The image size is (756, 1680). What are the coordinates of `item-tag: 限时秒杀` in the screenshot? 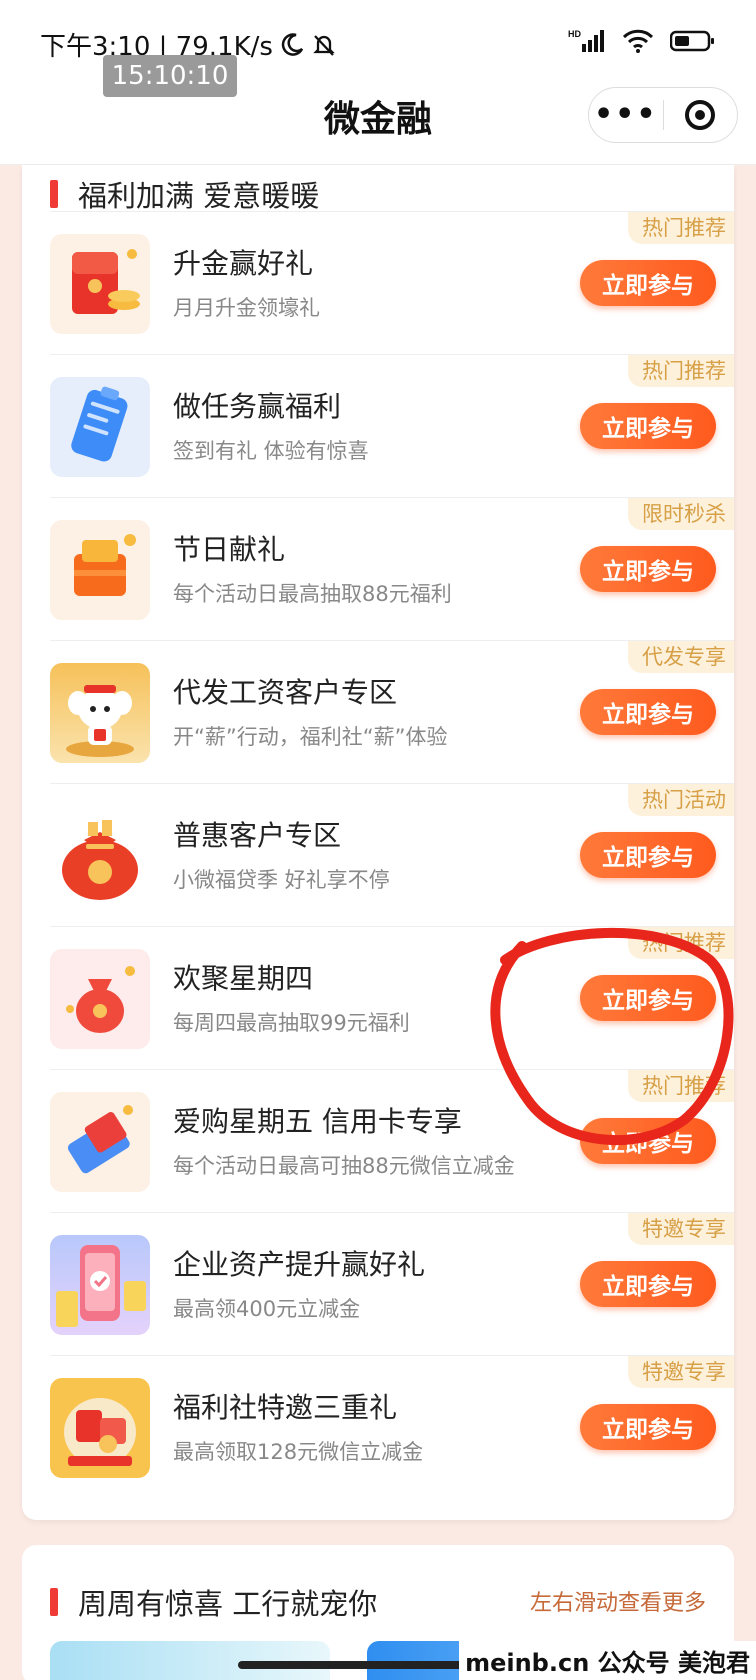 It's located at (681, 514).